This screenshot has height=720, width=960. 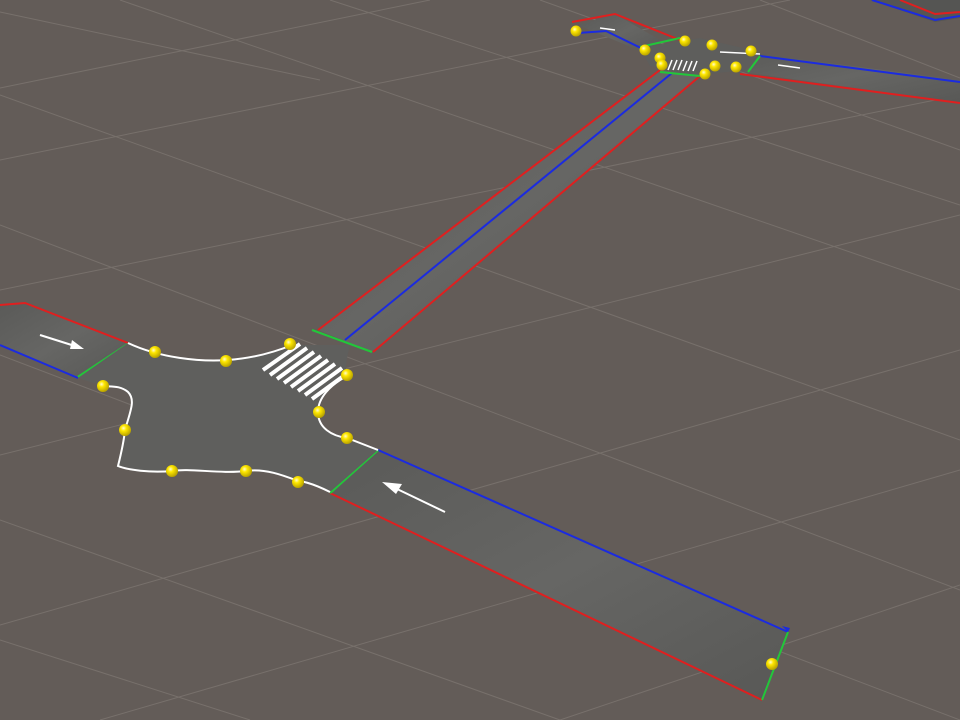 I want to click on top-road-right-branch, so click(x=845, y=78).